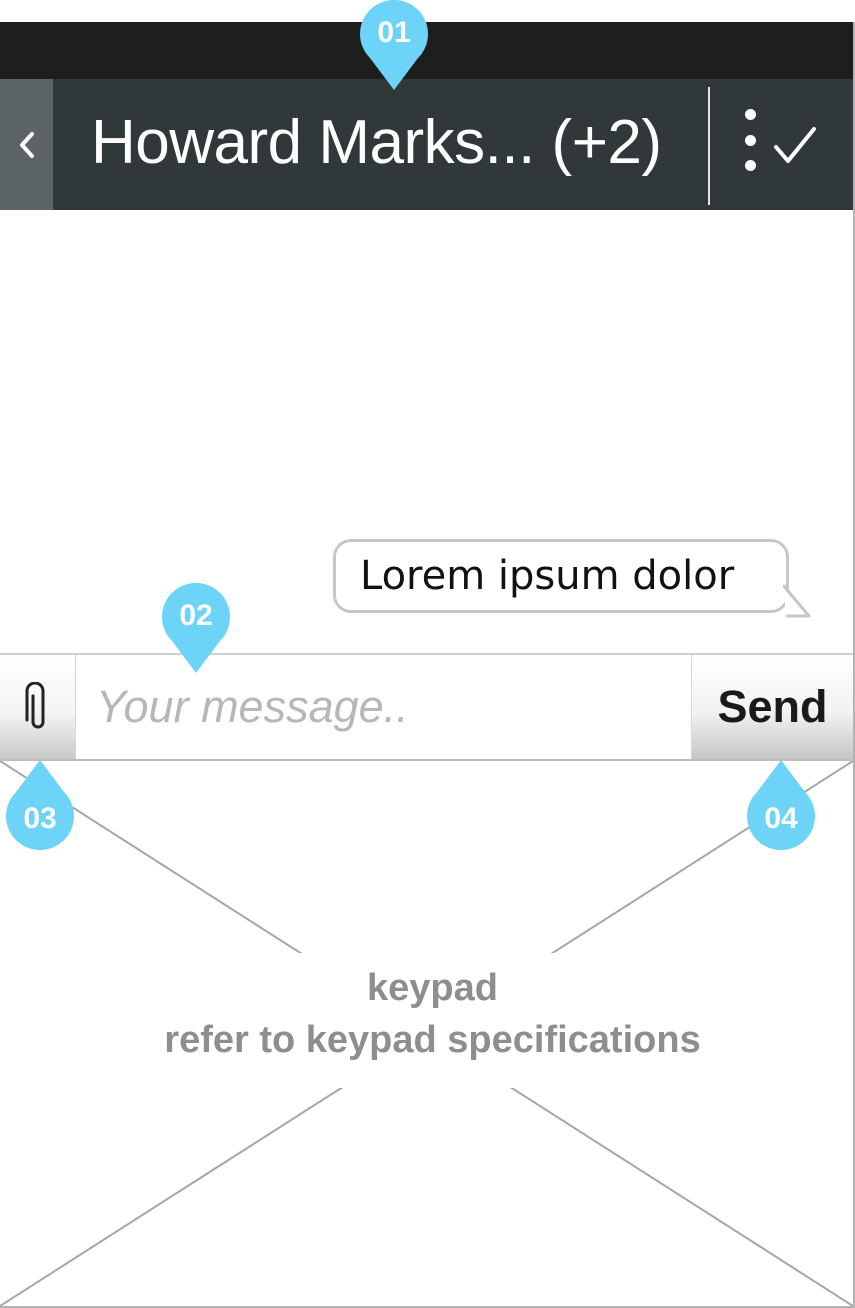 This screenshot has height=1308, width=855. I want to click on callout-label: 03, so click(40, 818).